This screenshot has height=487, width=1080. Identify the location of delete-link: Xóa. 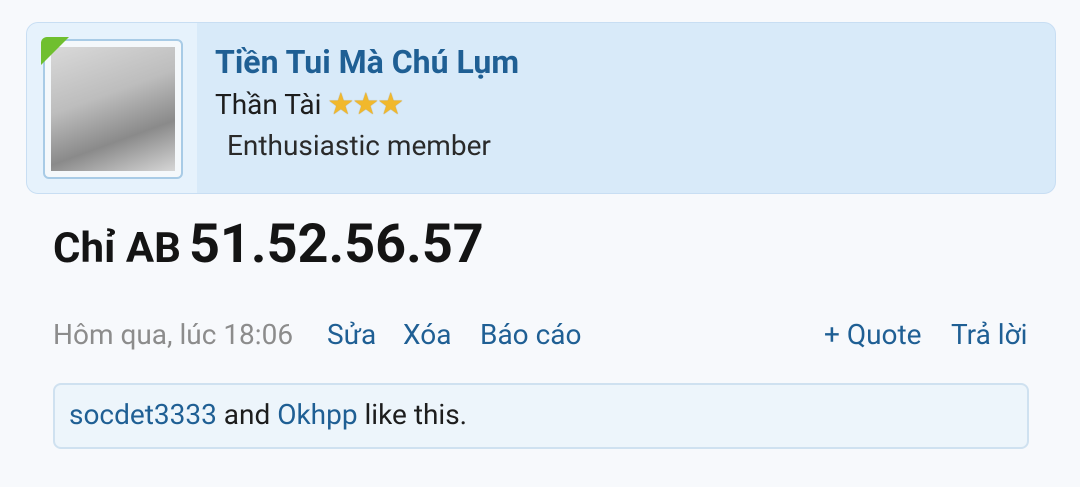
(427, 334).